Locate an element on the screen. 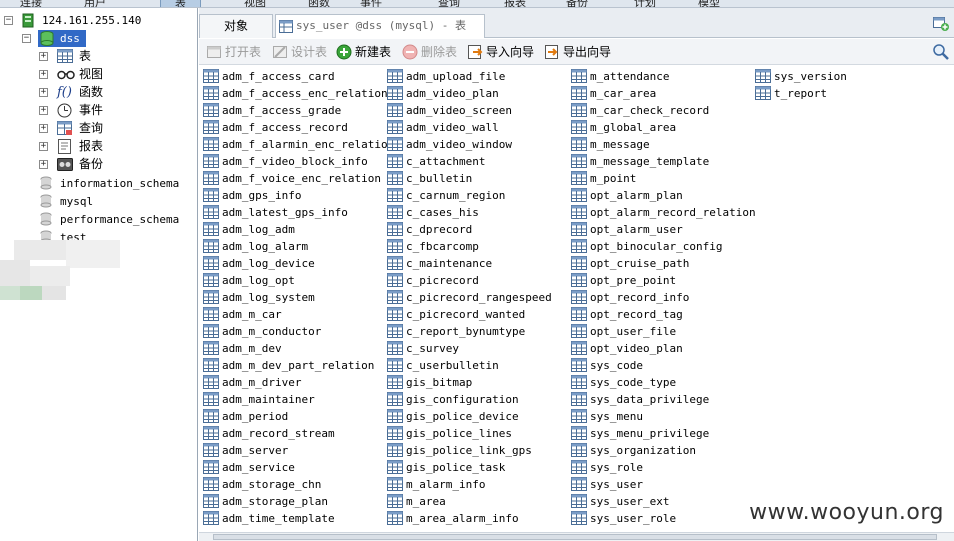 The width and height of the screenshot is (954, 541). tree-item-reports: + 报表 is located at coordinates (99, 146).